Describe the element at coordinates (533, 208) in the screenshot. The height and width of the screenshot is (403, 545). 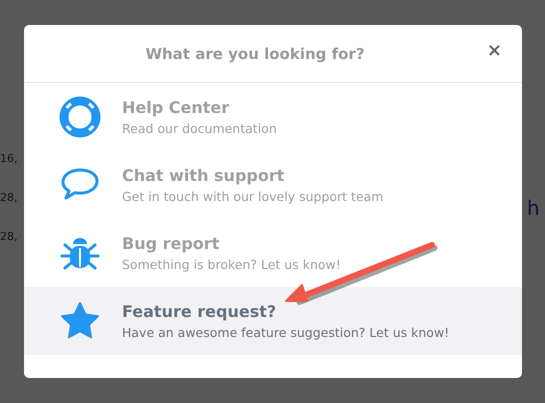
I see `link-text: h` at that location.